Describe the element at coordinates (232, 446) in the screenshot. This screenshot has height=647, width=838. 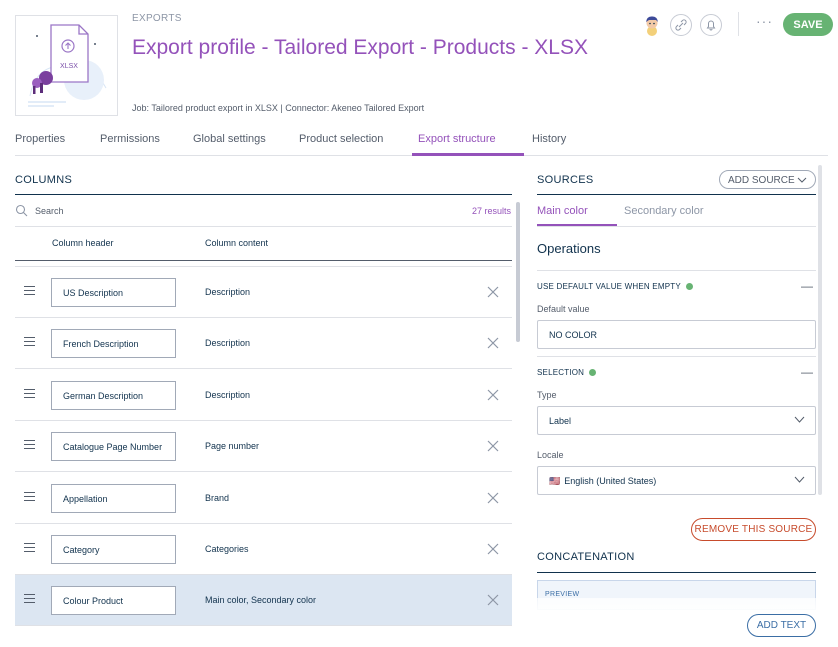
I see `column-content: Page number` at that location.